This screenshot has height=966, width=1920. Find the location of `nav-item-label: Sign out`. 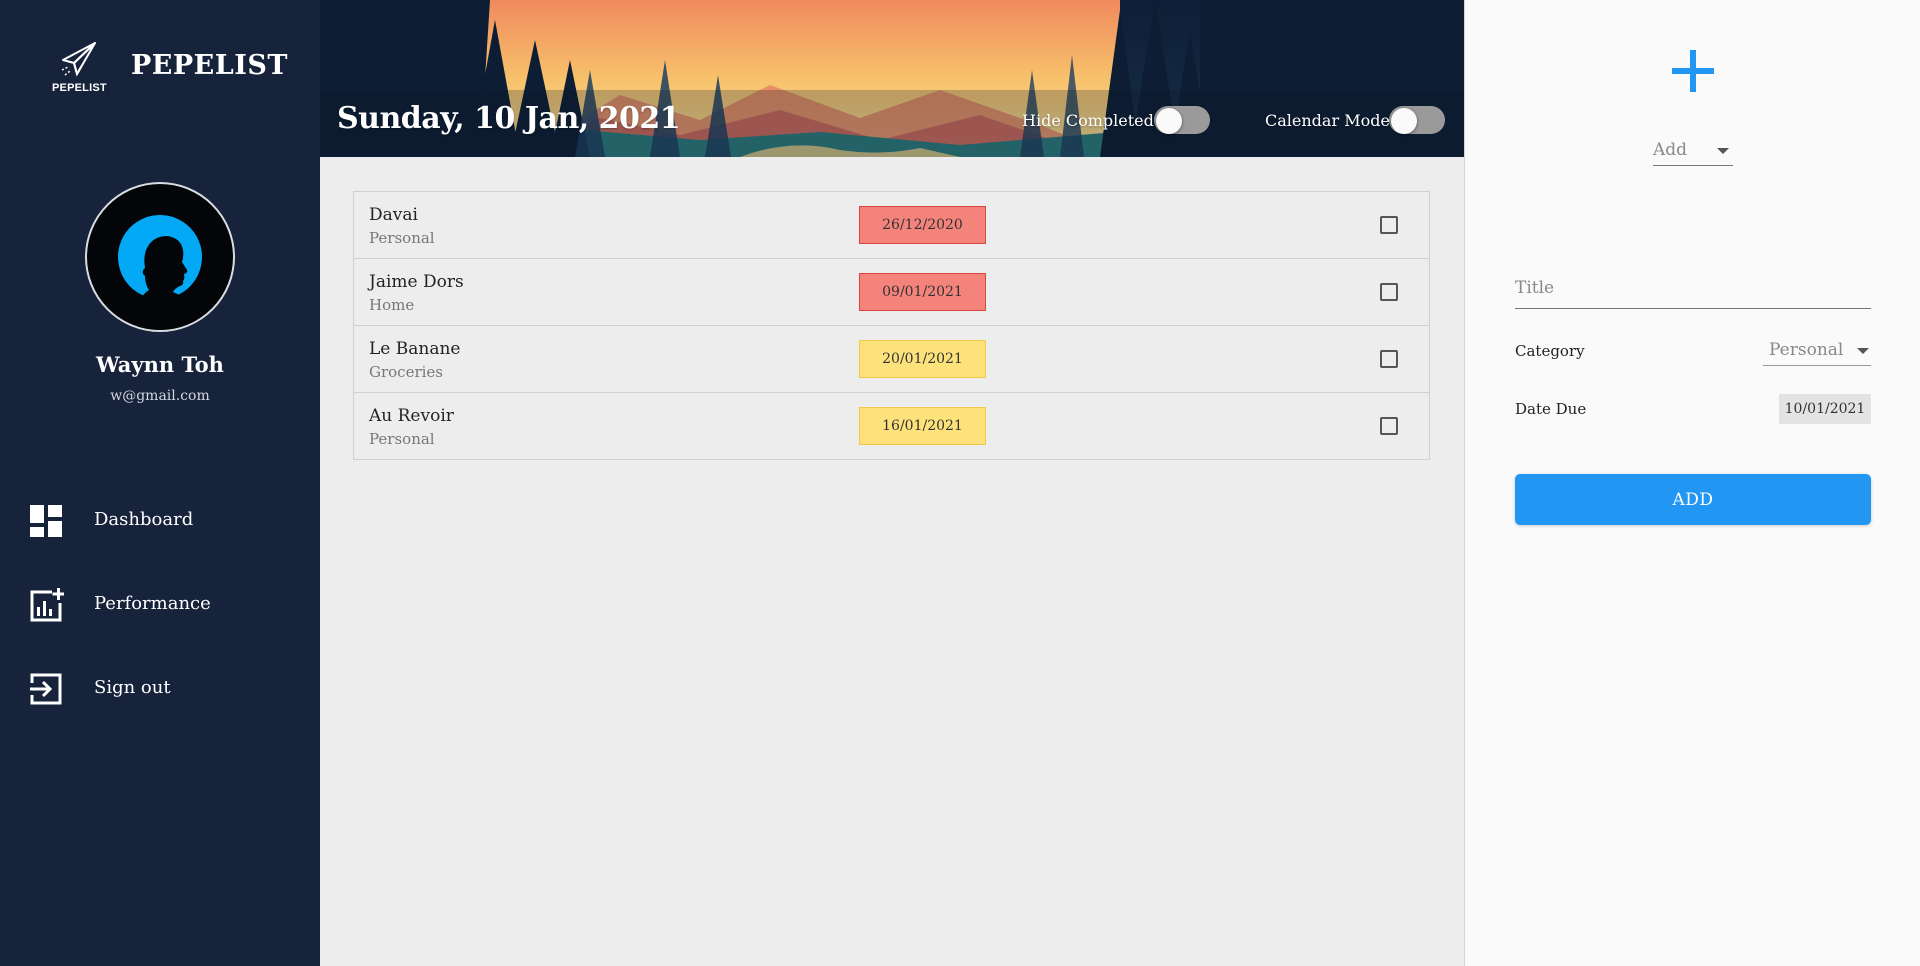

nav-item-label: Sign out is located at coordinates (132, 687).